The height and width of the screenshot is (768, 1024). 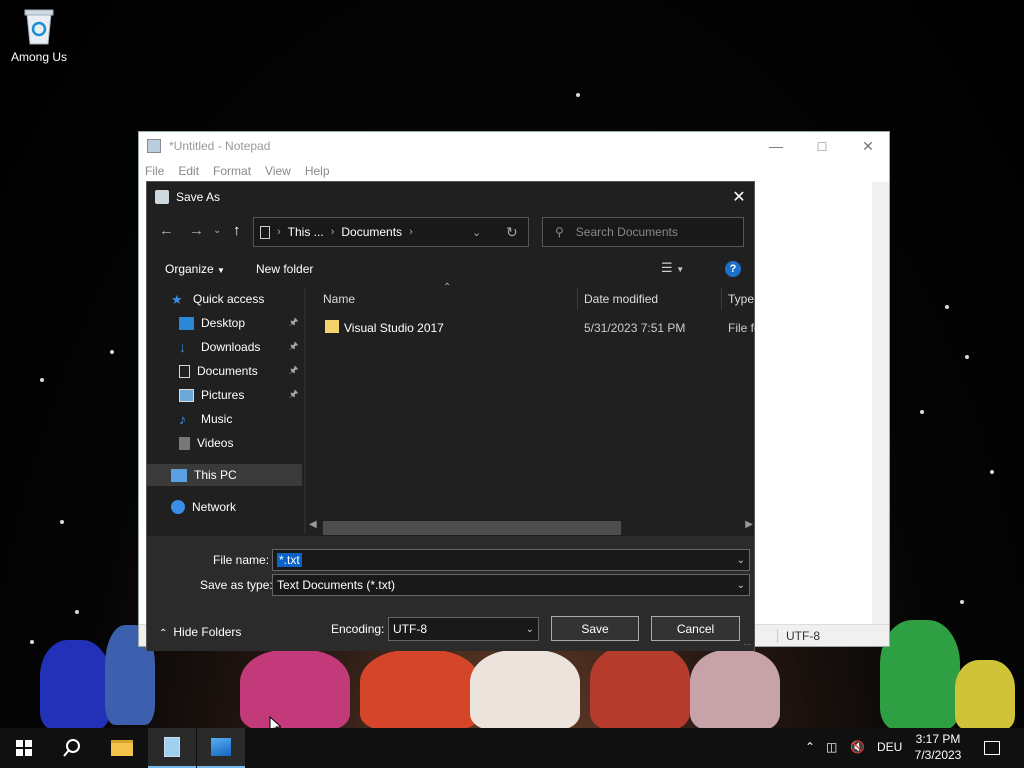 I want to click on start-button, so click(x=24, y=748).